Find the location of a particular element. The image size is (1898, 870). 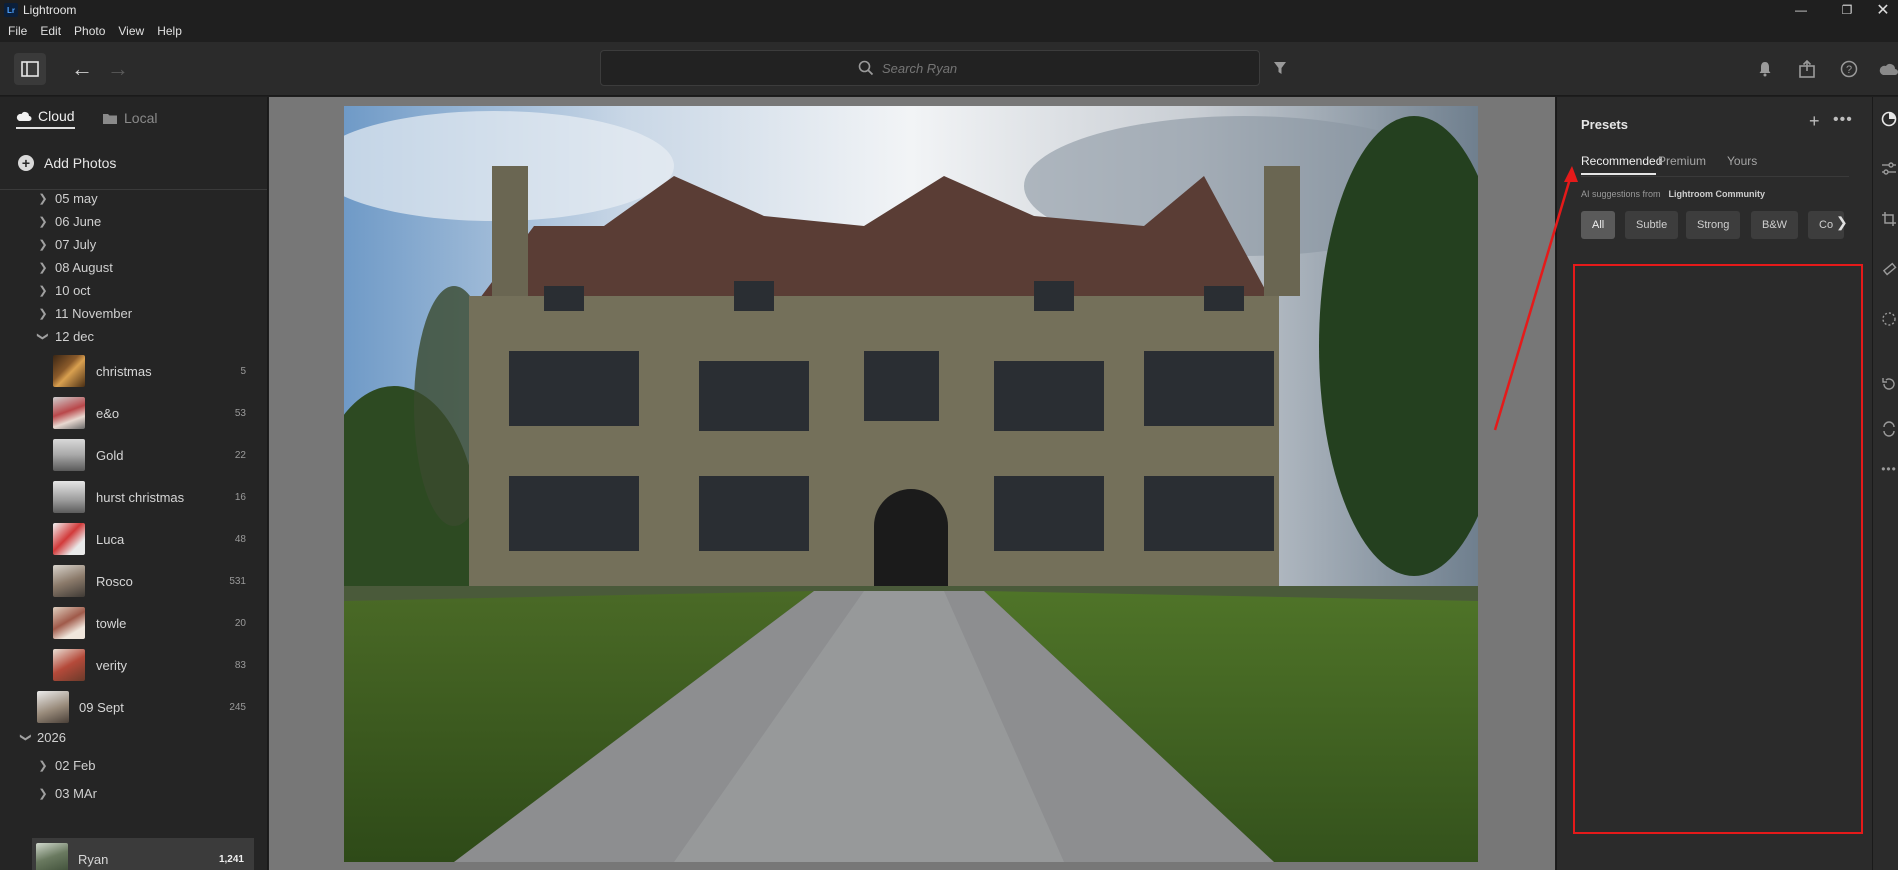

add-preset-icon: + is located at coordinates (1814, 121).